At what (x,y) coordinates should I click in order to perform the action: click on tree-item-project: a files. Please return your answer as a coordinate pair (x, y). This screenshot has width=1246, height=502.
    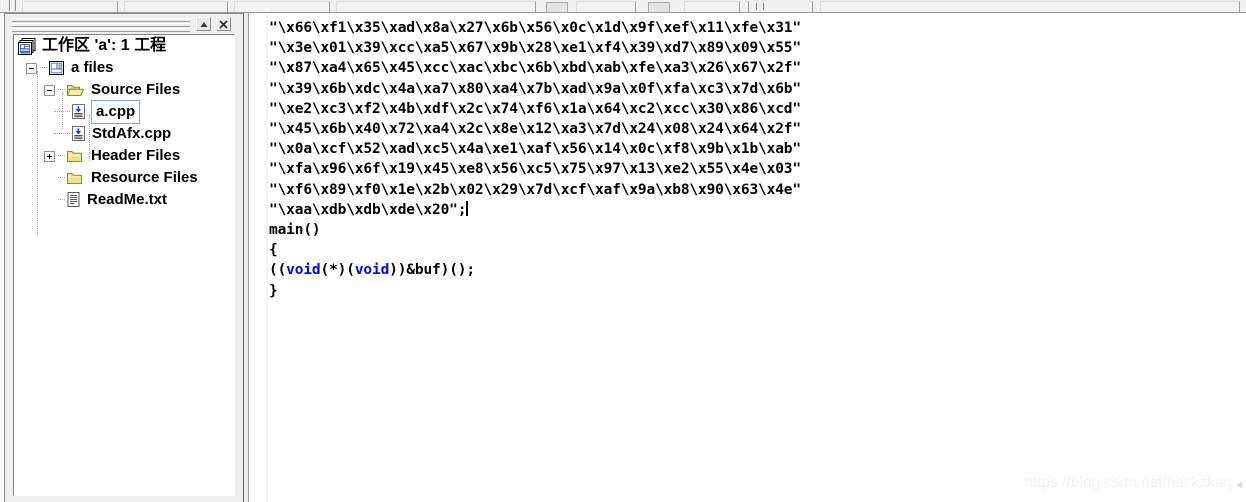
    Looking at the image, I should click on (124, 68).